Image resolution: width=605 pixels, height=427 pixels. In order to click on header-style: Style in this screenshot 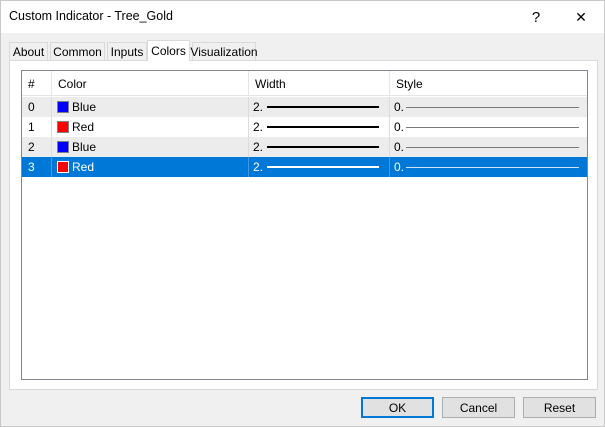, I will do `click(488, 83)`.